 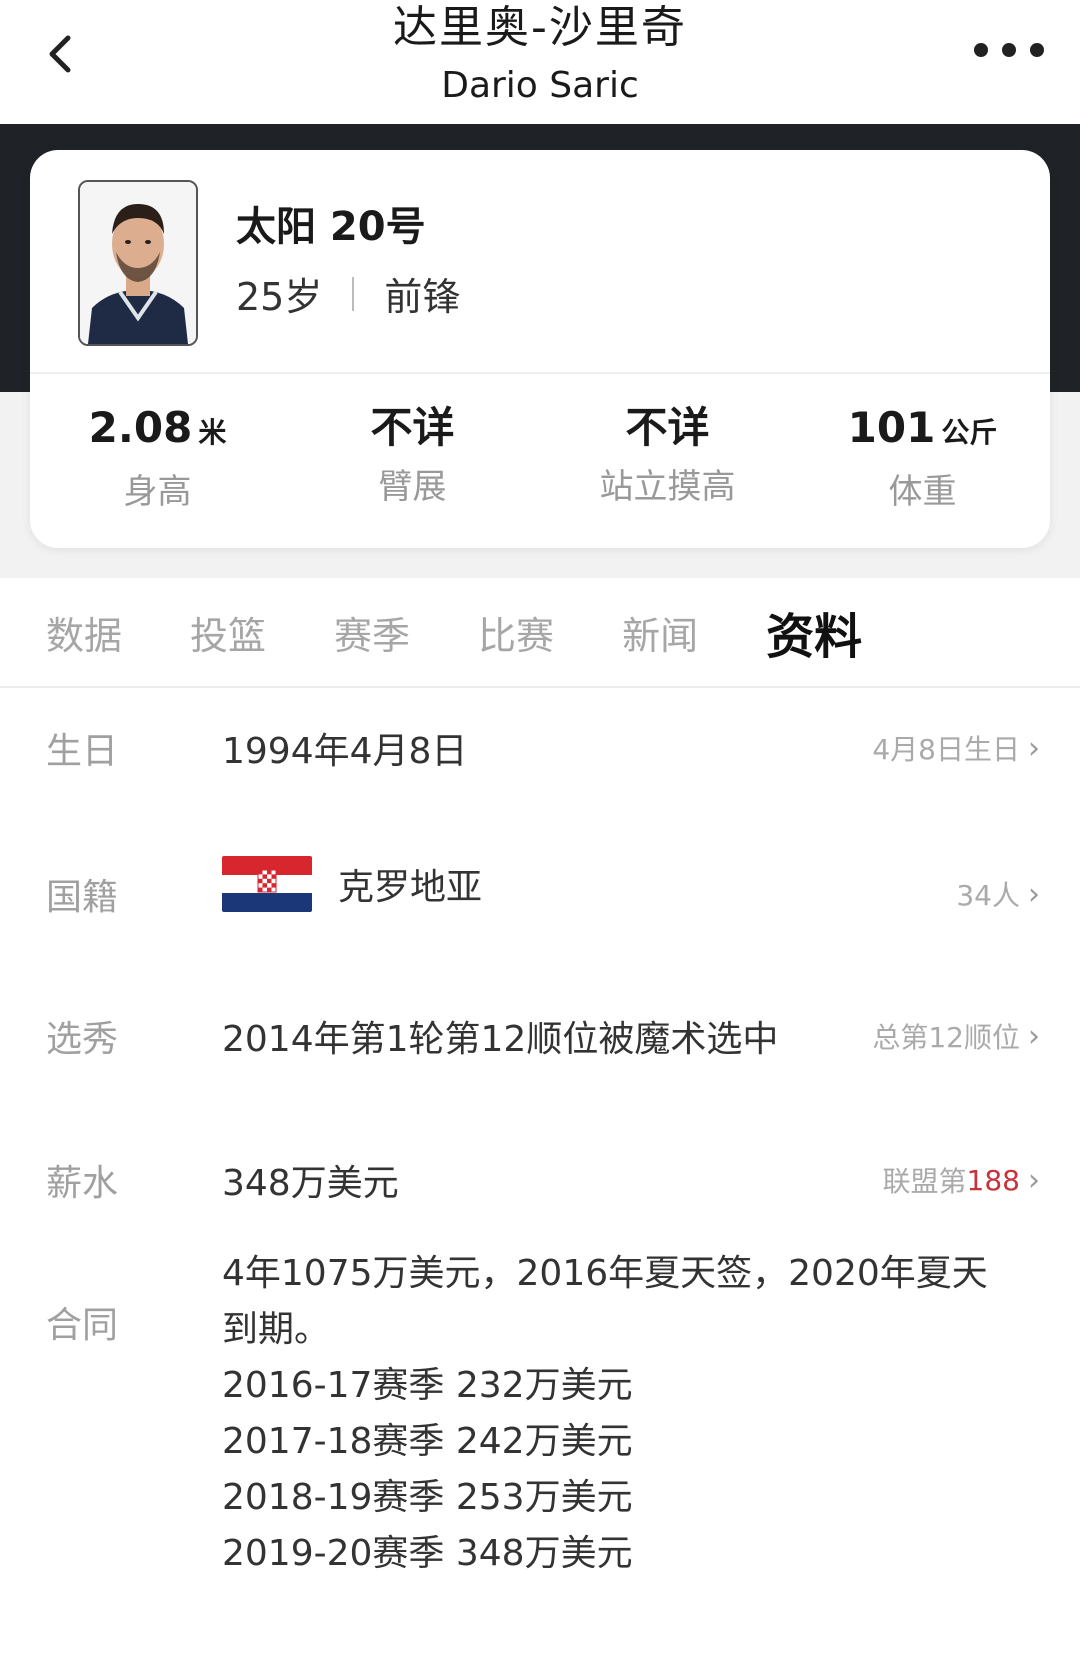 I want to click on info-row-draft: 选秀 2014年第1轮第12顺位被魔术选中 总第12顺位 ›, so click(x=540, y=1034).